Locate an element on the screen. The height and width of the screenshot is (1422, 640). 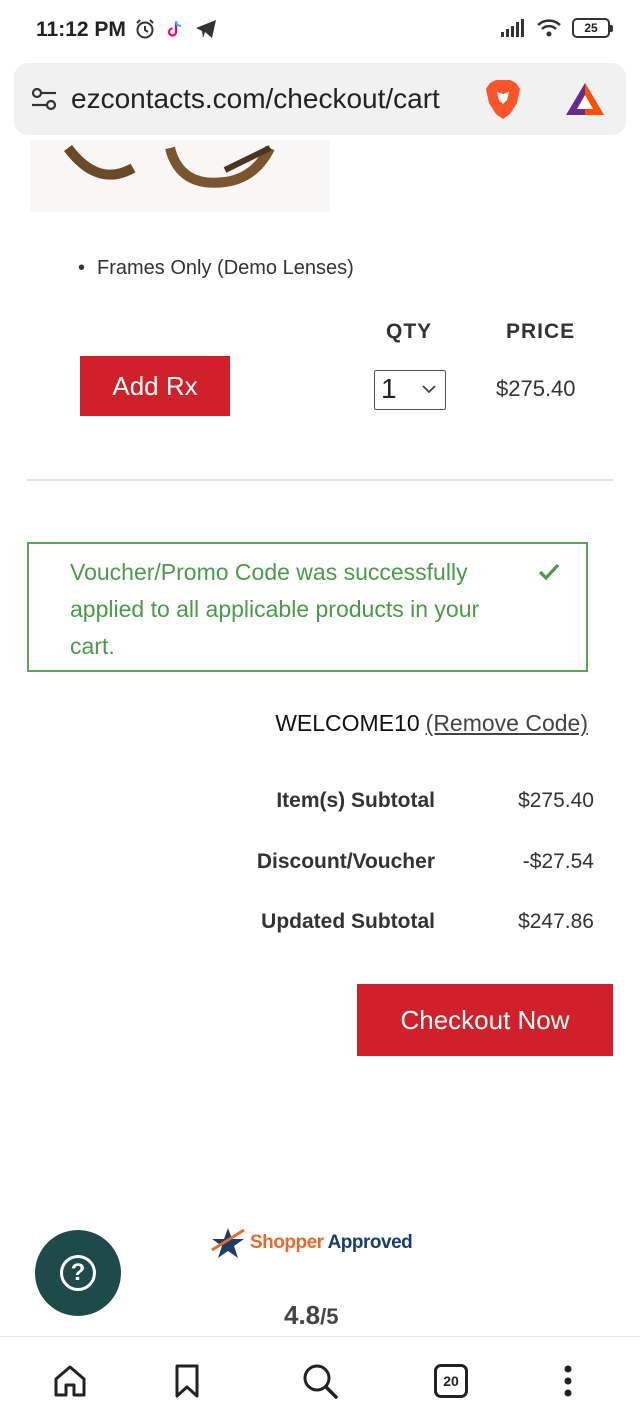
home-button is located at coordinates (70, 1381).